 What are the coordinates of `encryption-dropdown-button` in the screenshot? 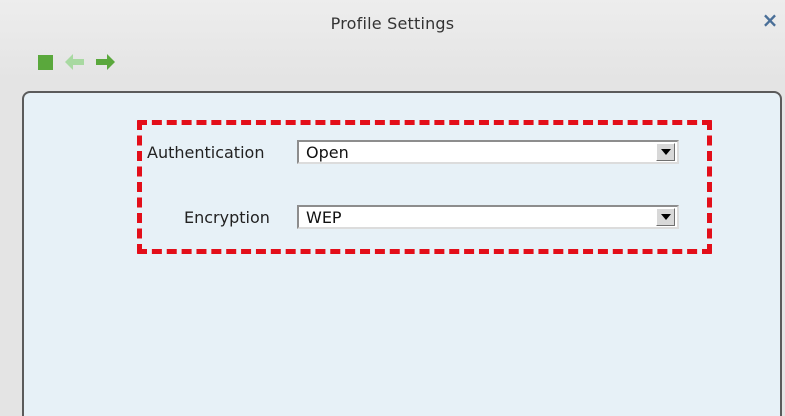 It's located at (665, 217).